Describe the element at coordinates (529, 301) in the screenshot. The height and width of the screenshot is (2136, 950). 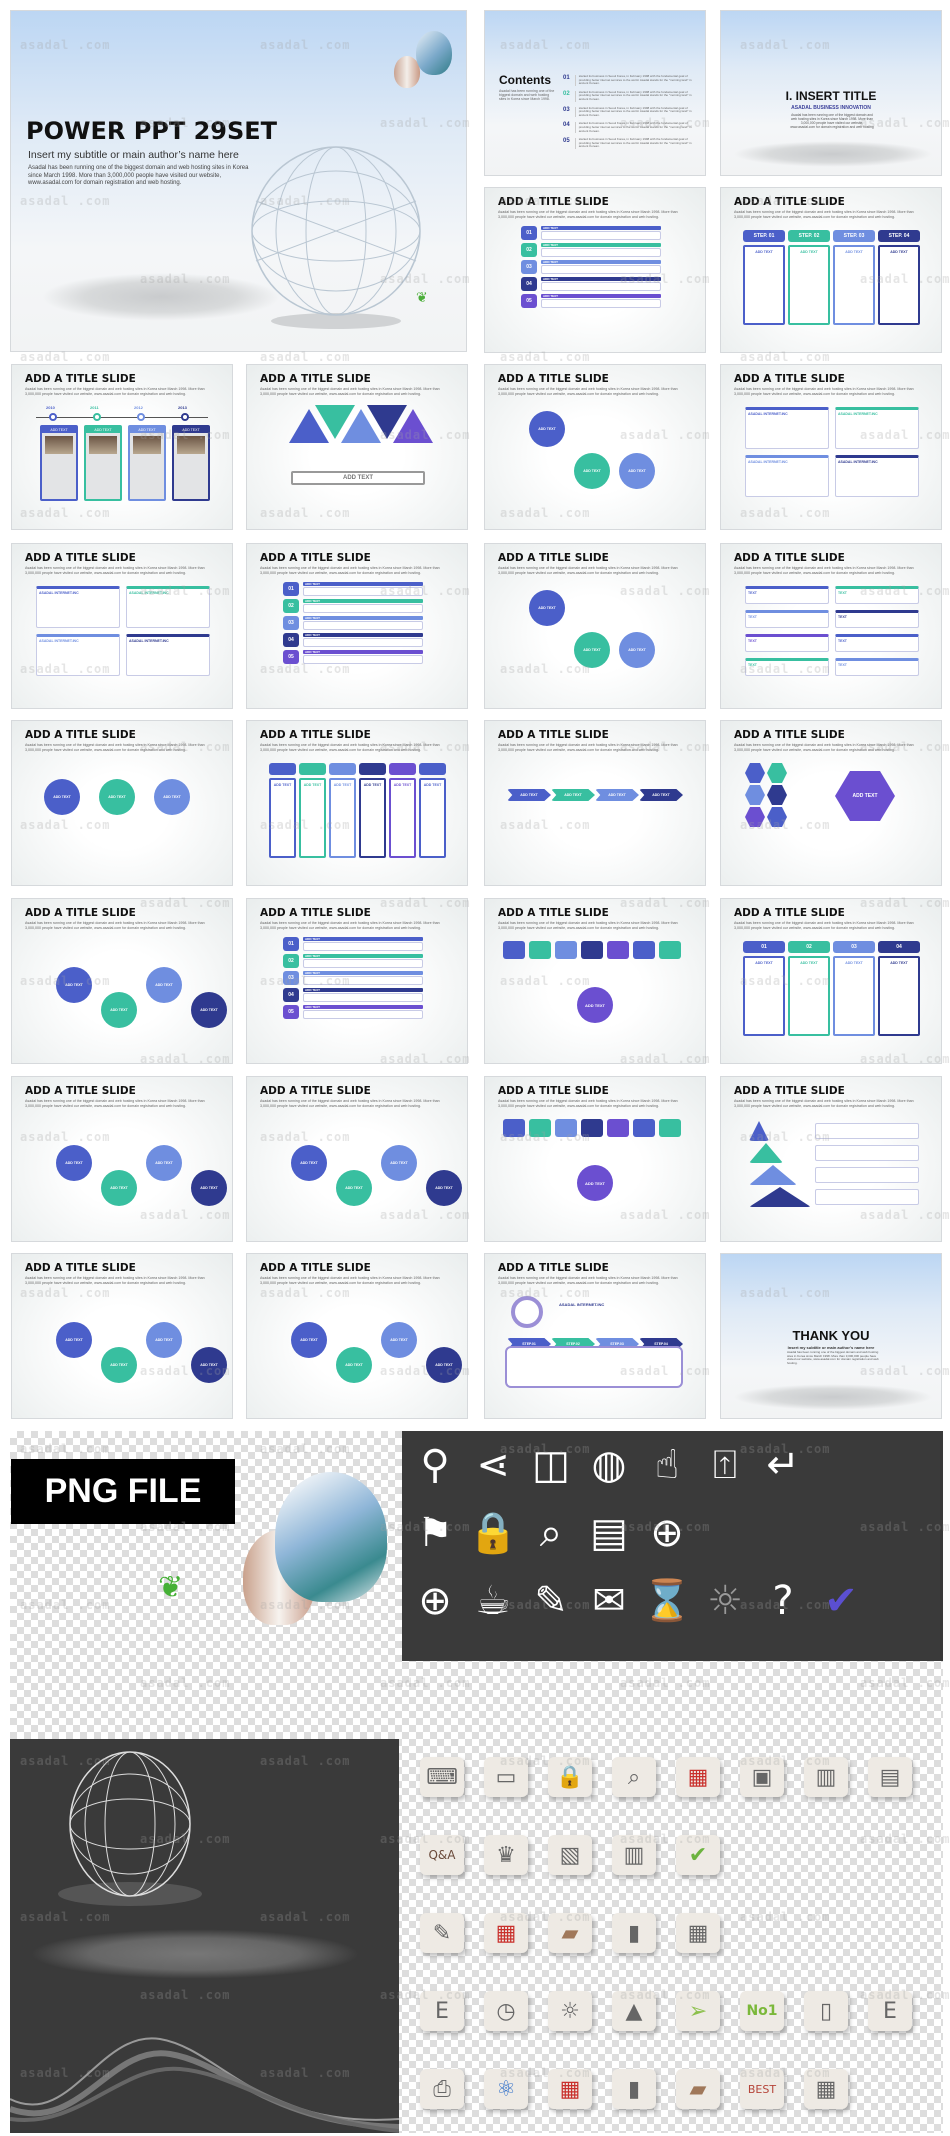
I see `row-number-badge: 05` at that location.